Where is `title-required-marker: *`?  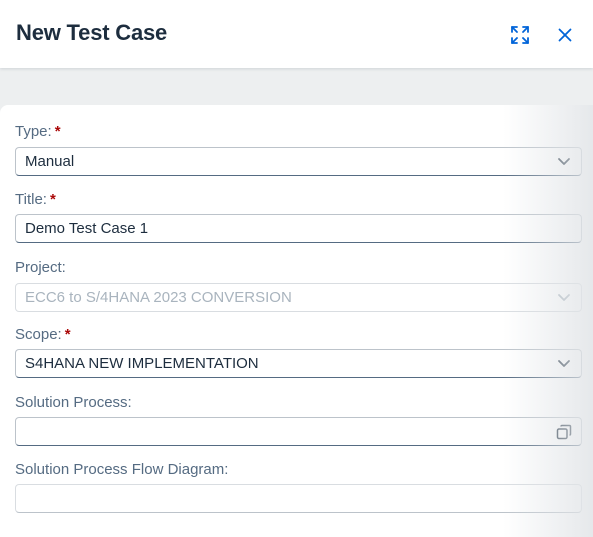
title-required-marker: * is located at coordinates (52, 199).